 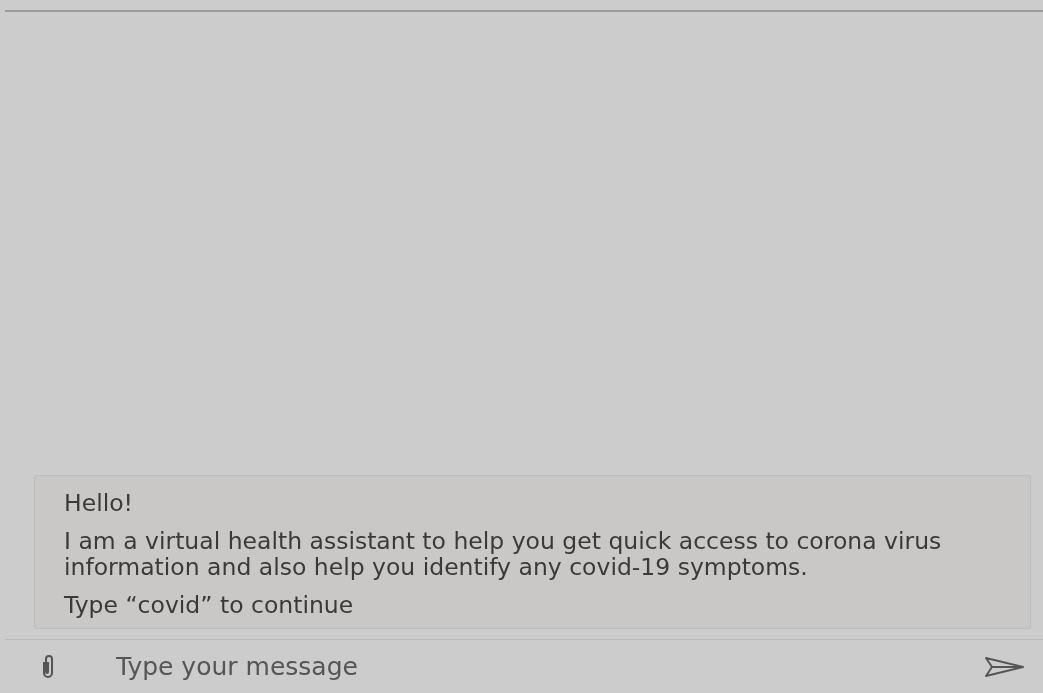 I want to click on message-text: Type “covid” to continue, so click(x=209, y=605).